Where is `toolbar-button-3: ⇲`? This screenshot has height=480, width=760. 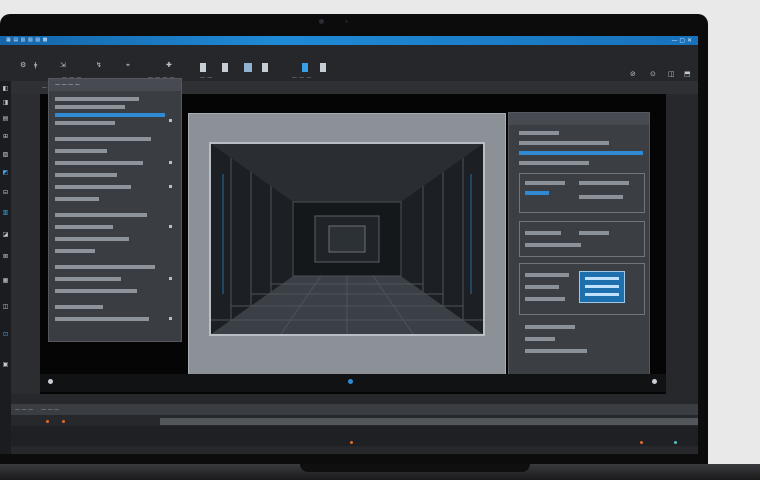 toolbar-button-3: ⇲ is located at coordinates (63, 65).